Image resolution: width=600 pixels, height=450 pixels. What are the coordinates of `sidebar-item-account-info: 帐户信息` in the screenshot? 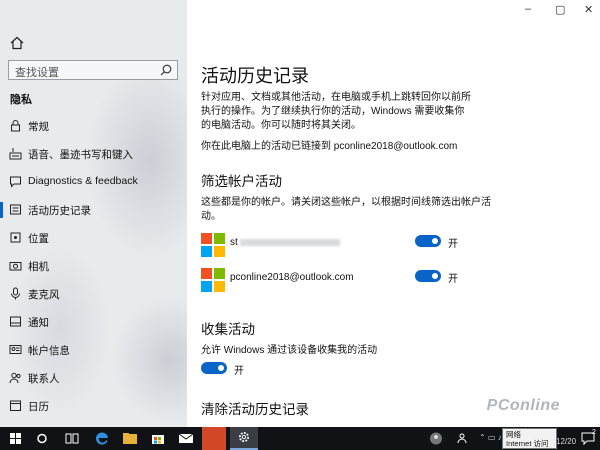 It's located at (93, 350).